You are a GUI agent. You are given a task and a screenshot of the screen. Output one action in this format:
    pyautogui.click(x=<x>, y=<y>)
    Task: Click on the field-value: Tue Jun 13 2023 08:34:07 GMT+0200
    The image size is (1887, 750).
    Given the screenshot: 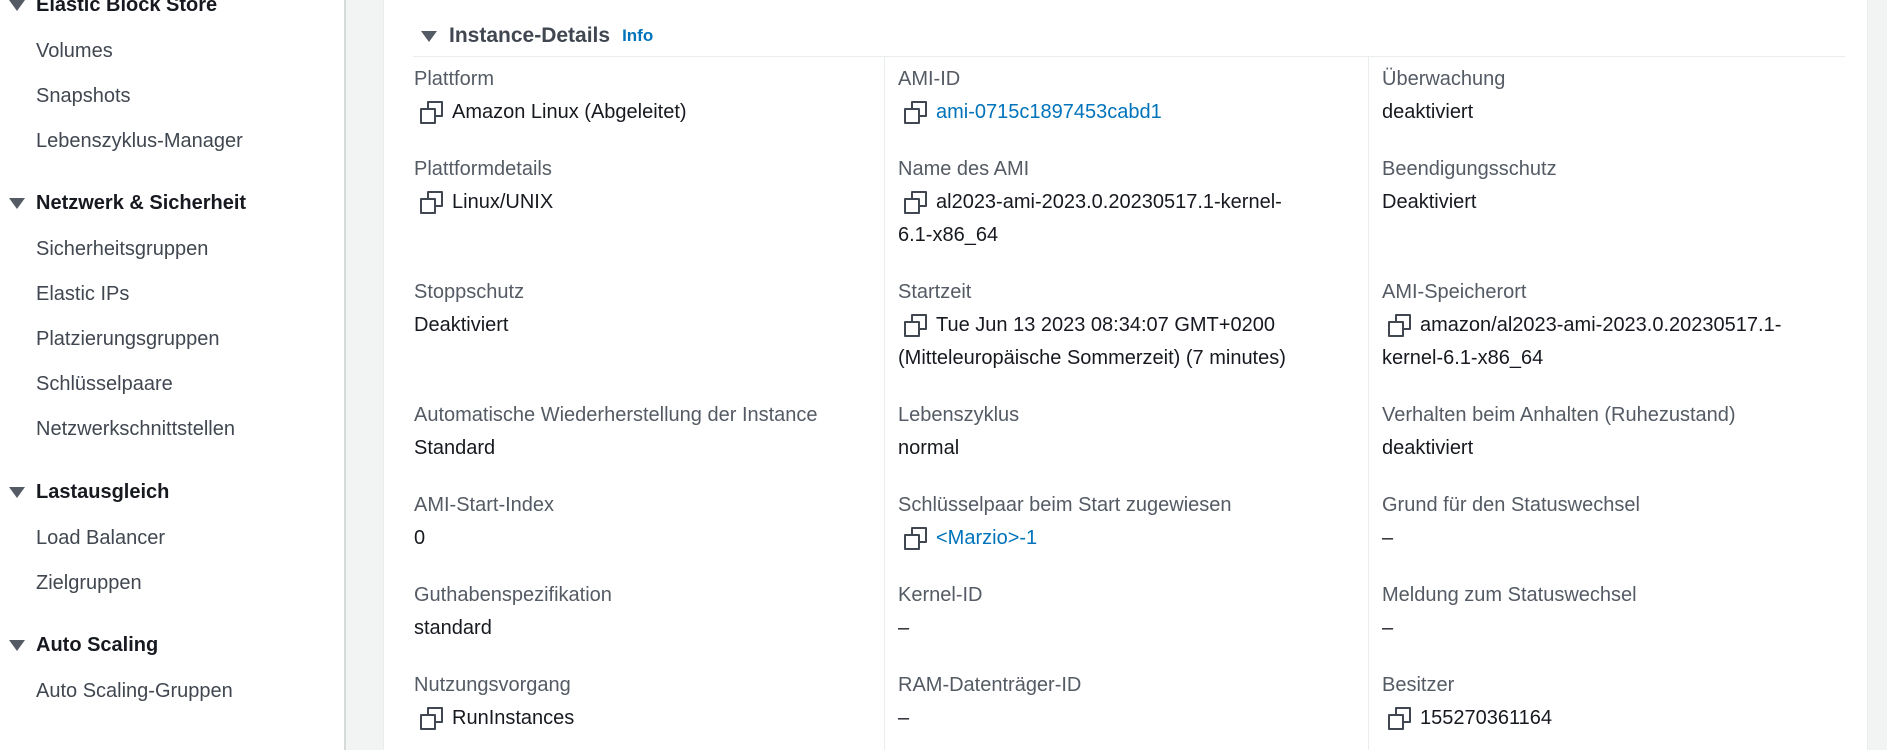 What is the action you would take?
    pyautogui.click(x=1128, y=325)
    